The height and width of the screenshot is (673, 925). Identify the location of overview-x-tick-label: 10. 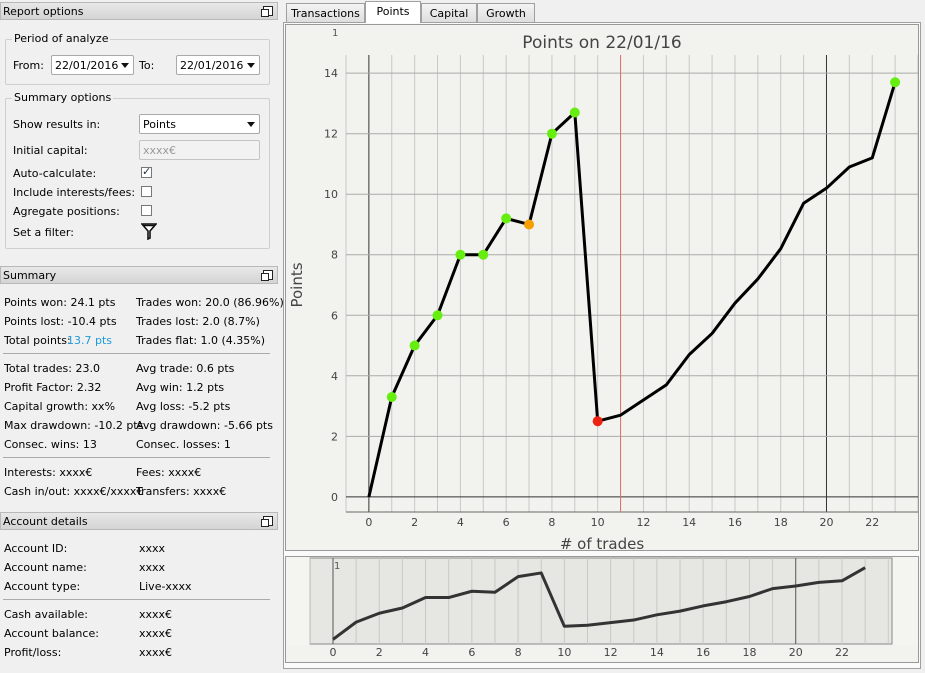
(564, 652).